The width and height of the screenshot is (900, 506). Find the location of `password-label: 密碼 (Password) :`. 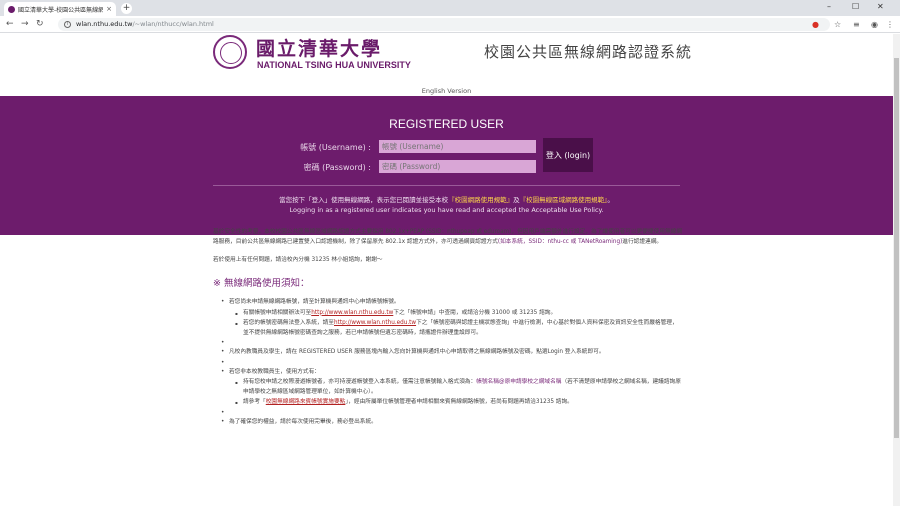

password-label: 密碼 (Password) : is located at coordinates (337, 167).